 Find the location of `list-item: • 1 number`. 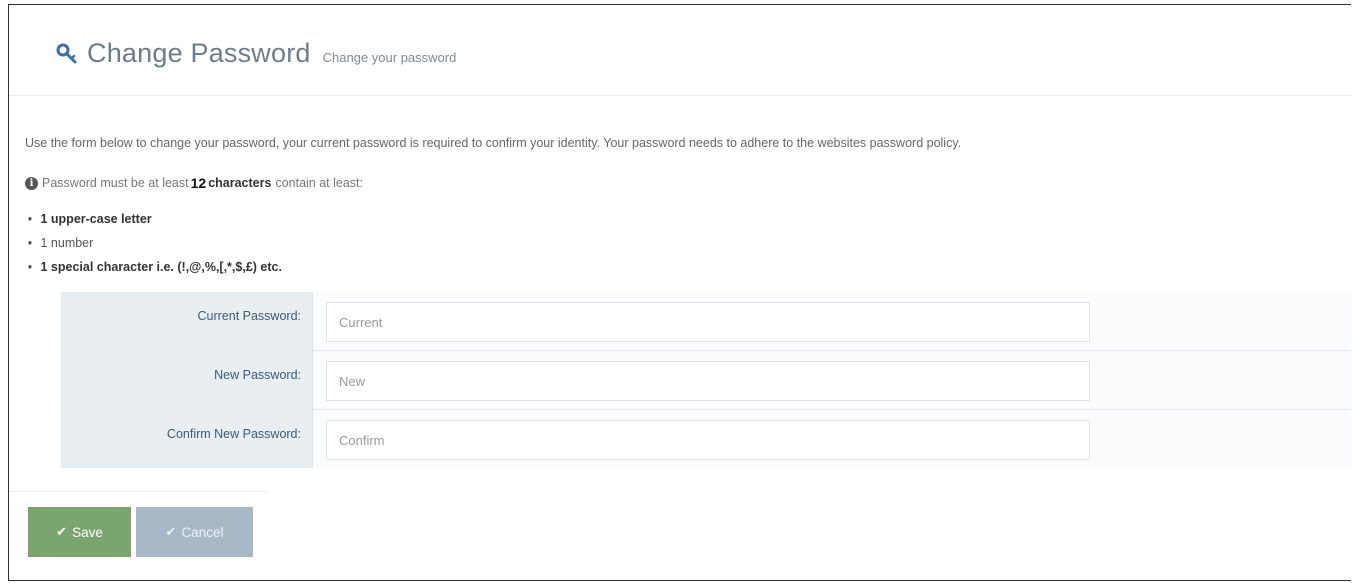

list-item: • 1 number is located at coordinates (60, 243).